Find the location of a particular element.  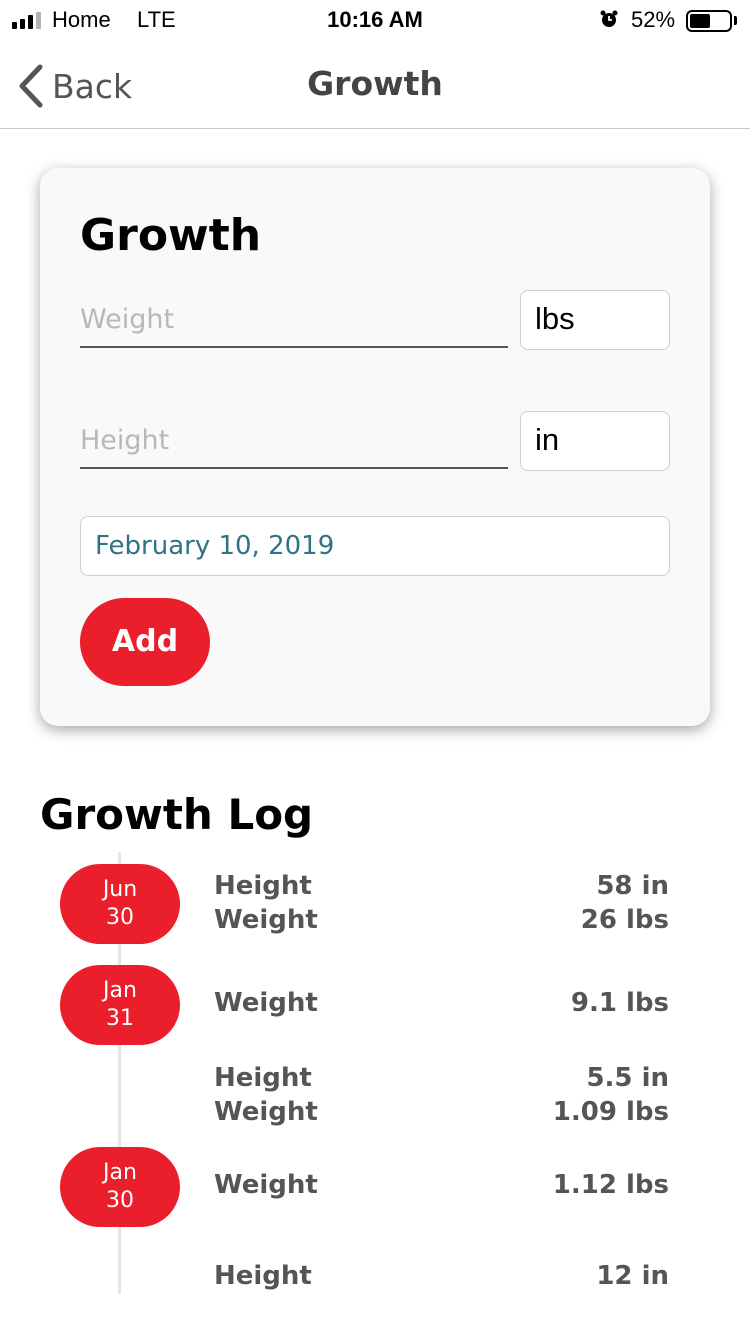

form-title: Growth is located at coordinates (171, 235).